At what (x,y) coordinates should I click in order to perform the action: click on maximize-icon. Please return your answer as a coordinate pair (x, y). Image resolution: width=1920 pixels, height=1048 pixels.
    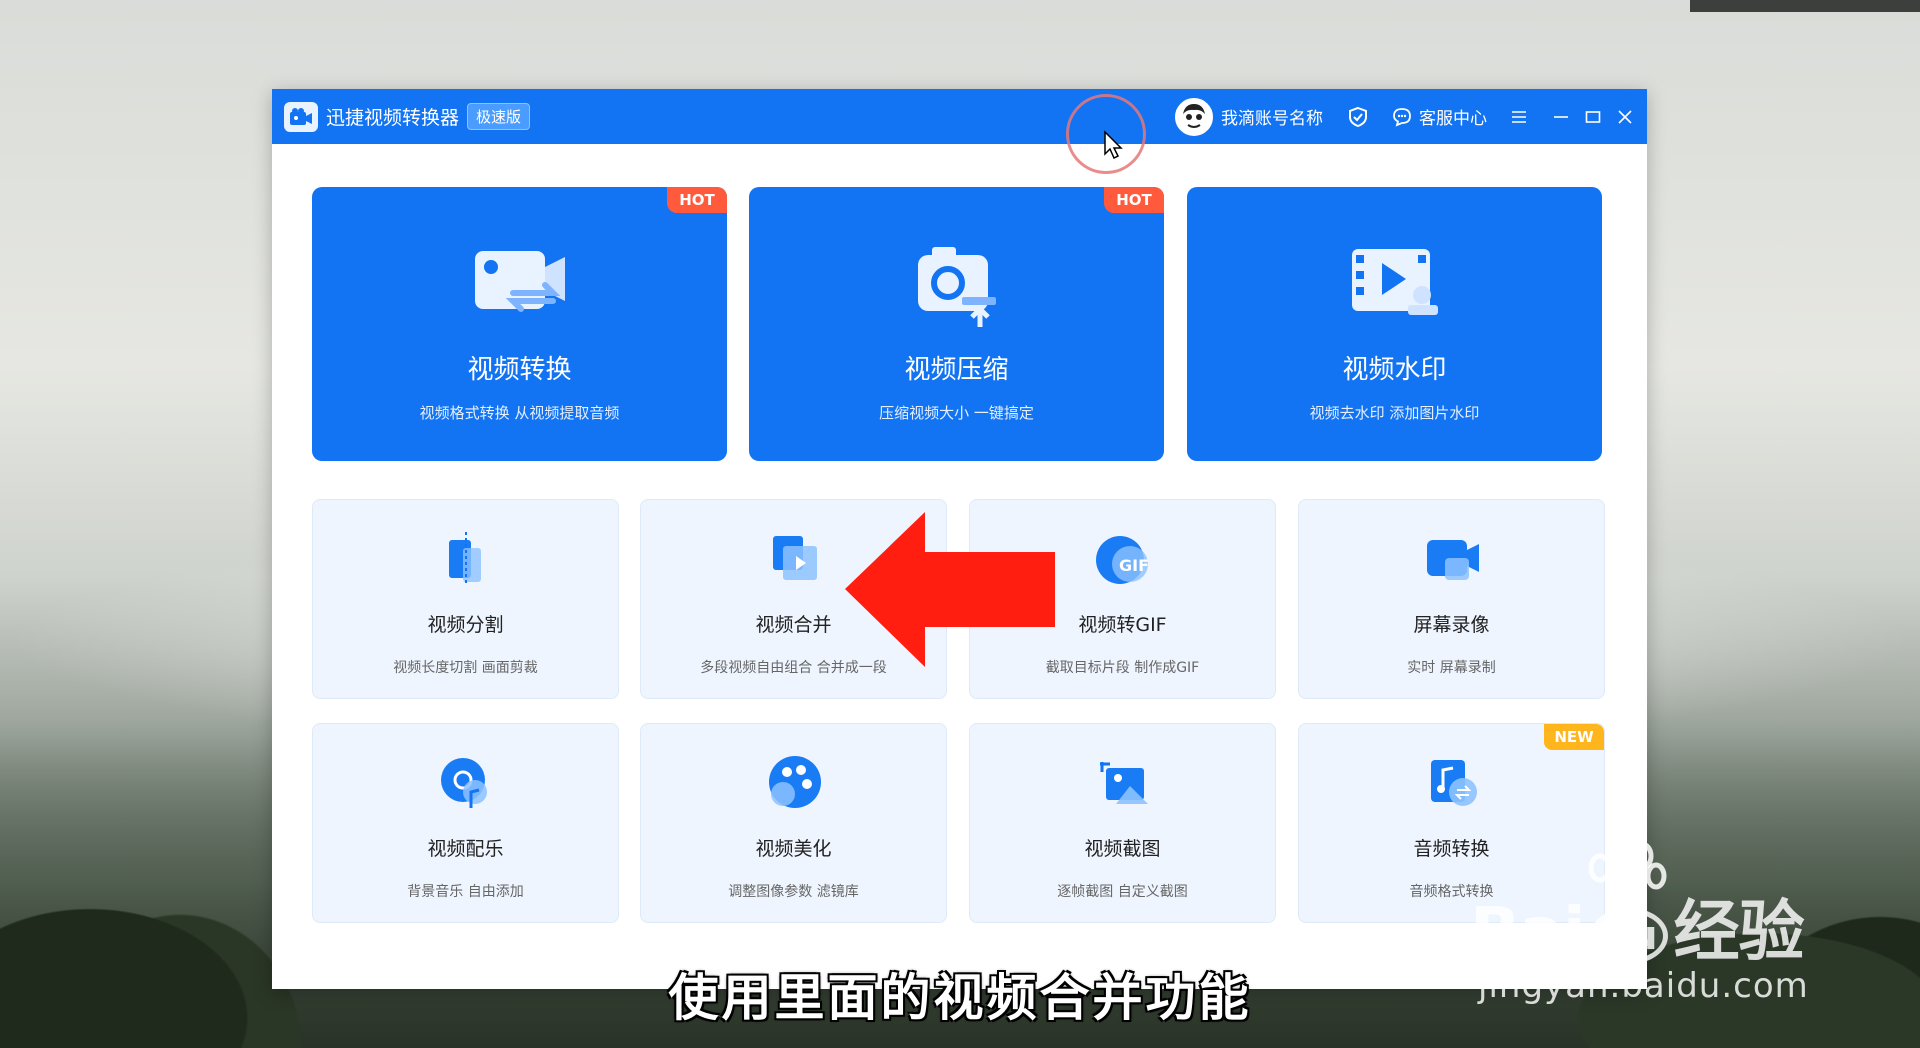
    Looking at the image, I should click on (1593, 116).